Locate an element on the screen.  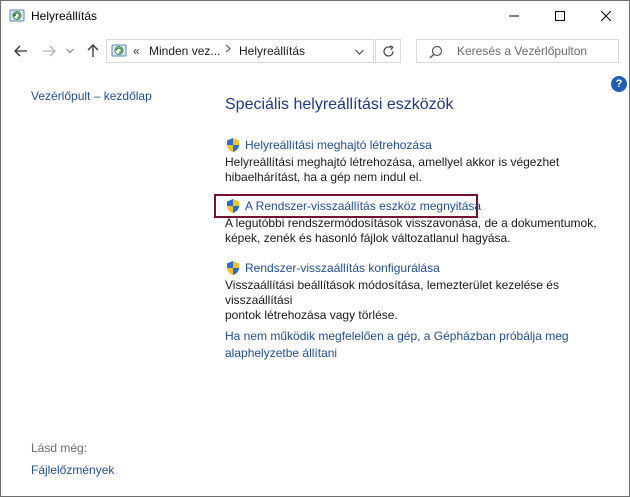
breadcrumb-recovery: Helyreállítás is located at coordinates (272, 51).